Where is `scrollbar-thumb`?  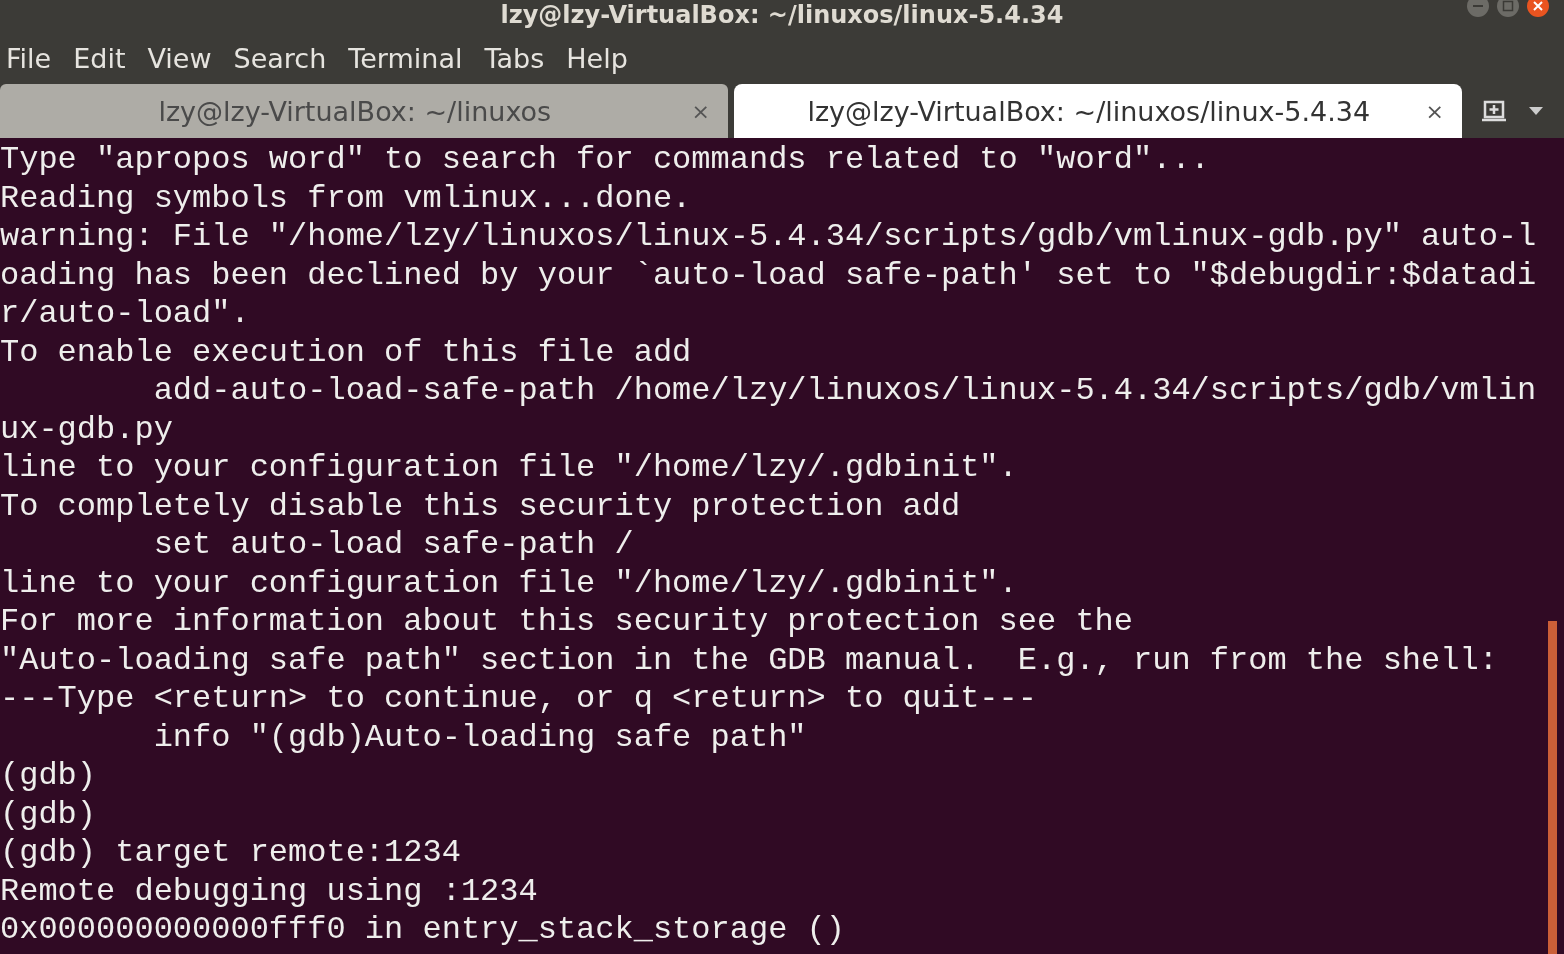 scrollbar-thumb is located at coordinates (1552, 787).